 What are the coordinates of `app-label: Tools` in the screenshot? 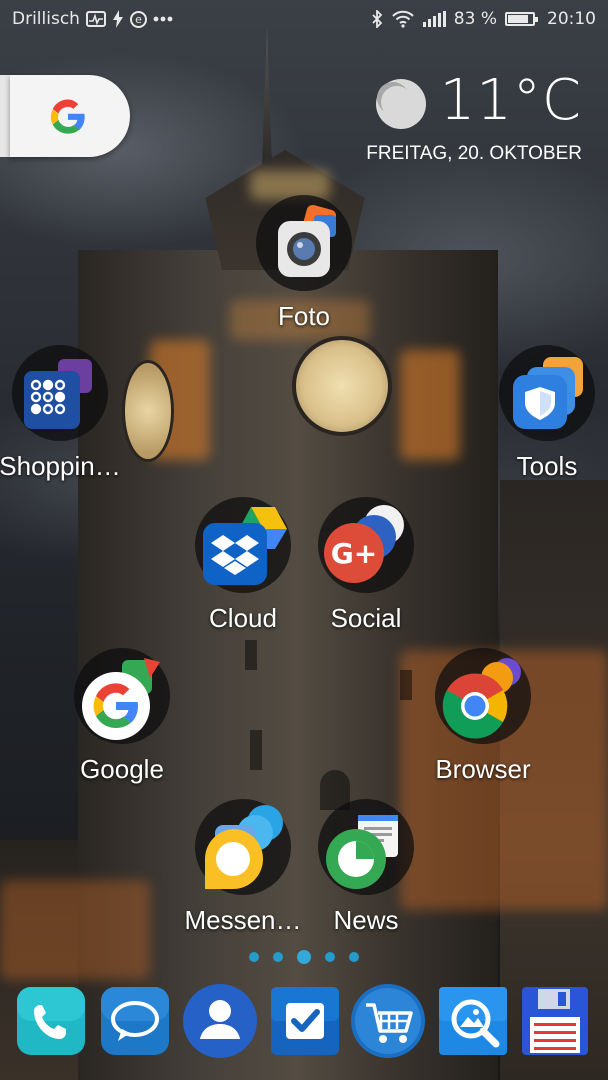 It's located at (547, 466).